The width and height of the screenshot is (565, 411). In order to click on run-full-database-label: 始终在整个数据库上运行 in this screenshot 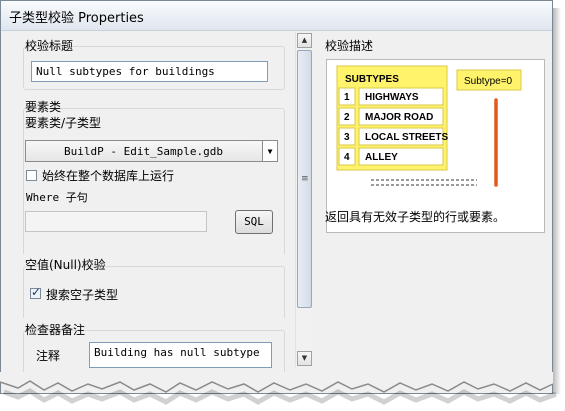, I will do `click(108, 176)`.